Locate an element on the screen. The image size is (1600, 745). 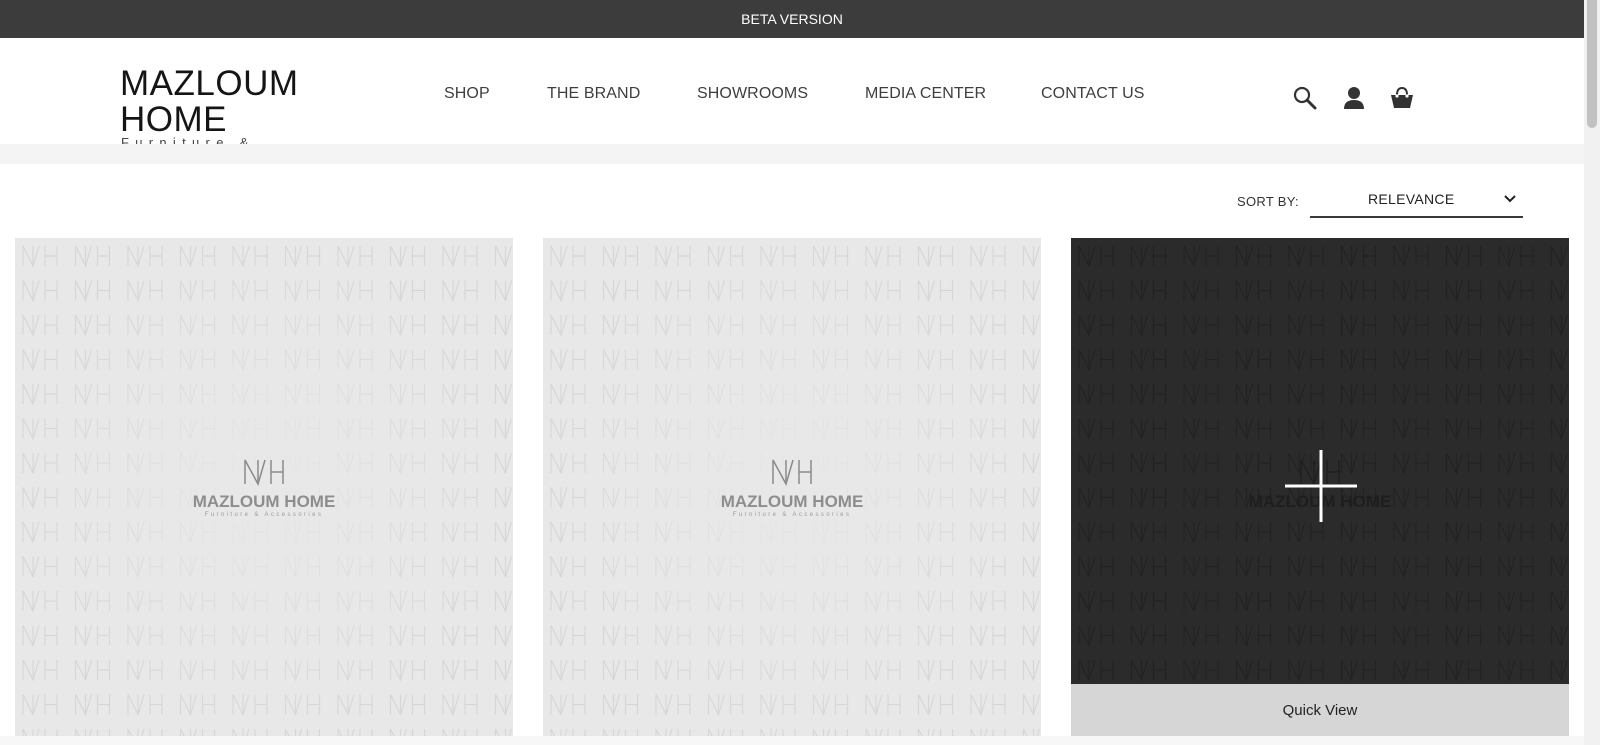
chevron-down-icon is located at coordinates (1510, 199).